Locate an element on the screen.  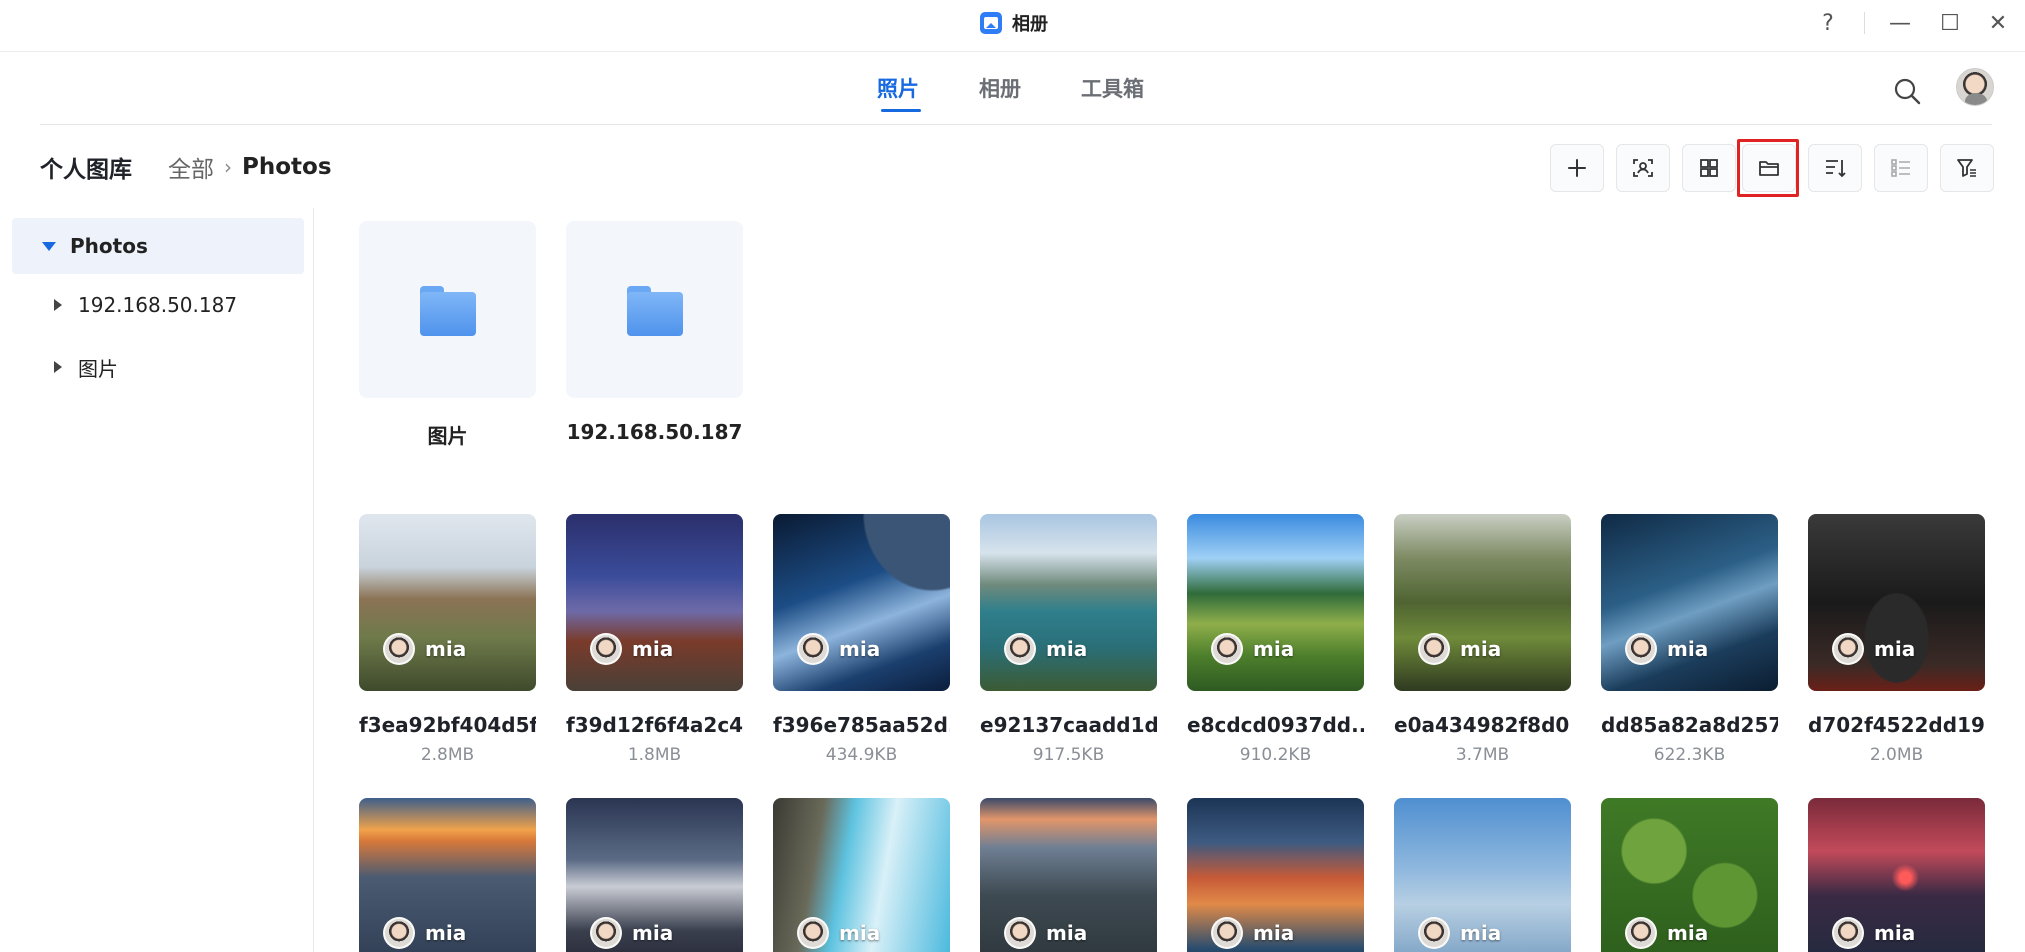
window-title: 相册 is located at coordinates (1030, 24).